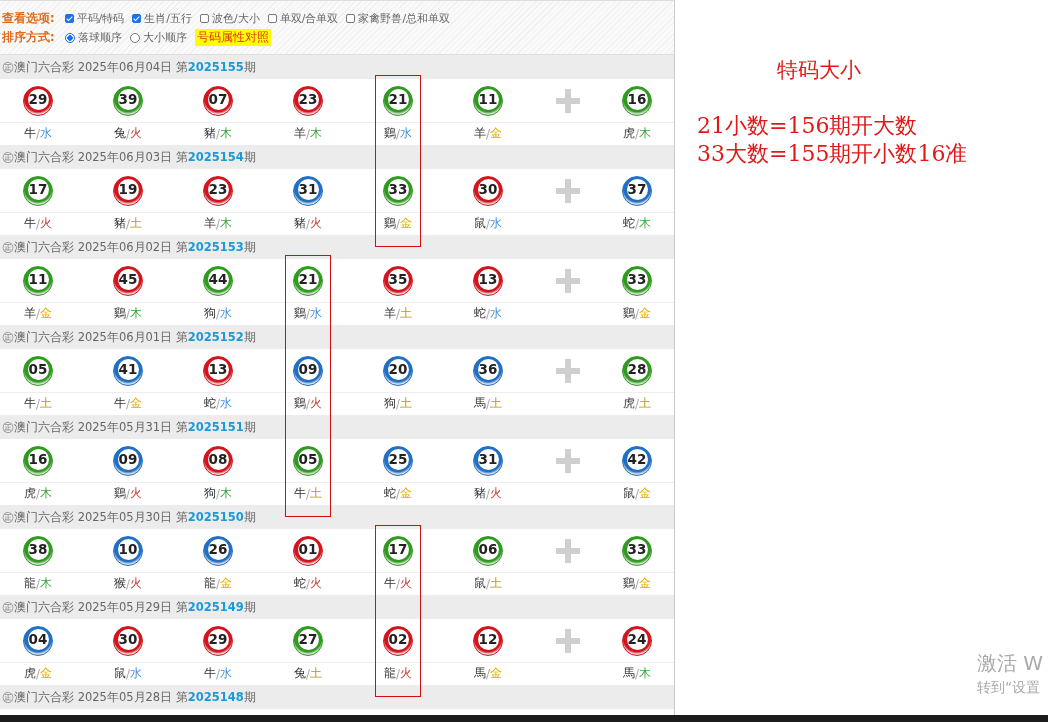 Image resolution: width=1048 pixels, height=722 pixels. I want to click on zodiac-label: 豬, so click(119, 223).